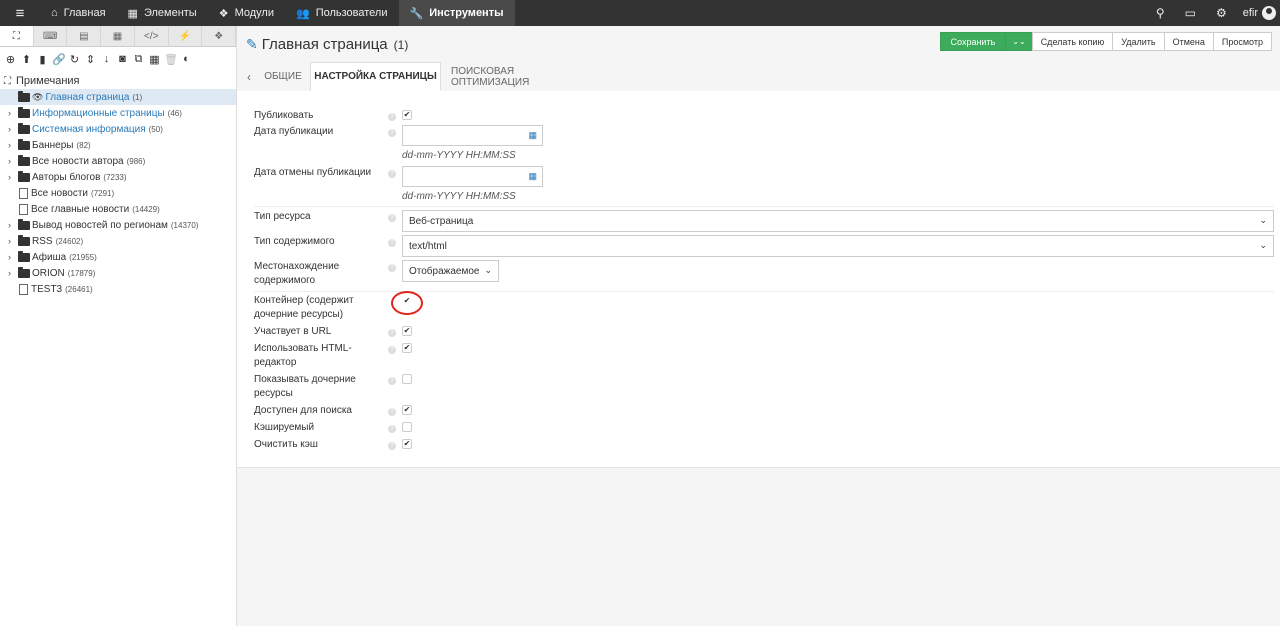 The image size is (1280, 626). Describe the element at coordinates (17, 36) in the screenshot. I see `sitemap-icon: ⛶` at that location.